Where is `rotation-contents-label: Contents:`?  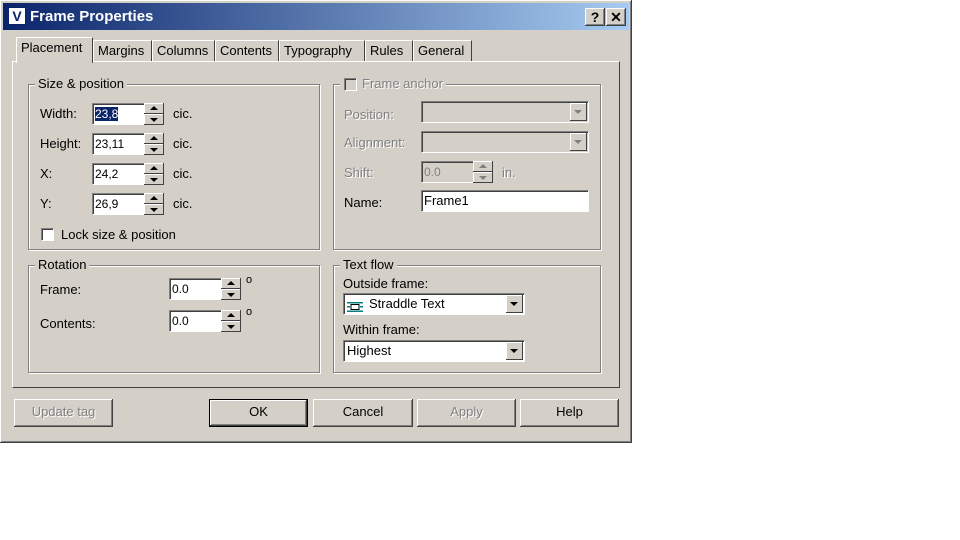
rotation-contents-label: Contents: is located at coordinates (68, 323).